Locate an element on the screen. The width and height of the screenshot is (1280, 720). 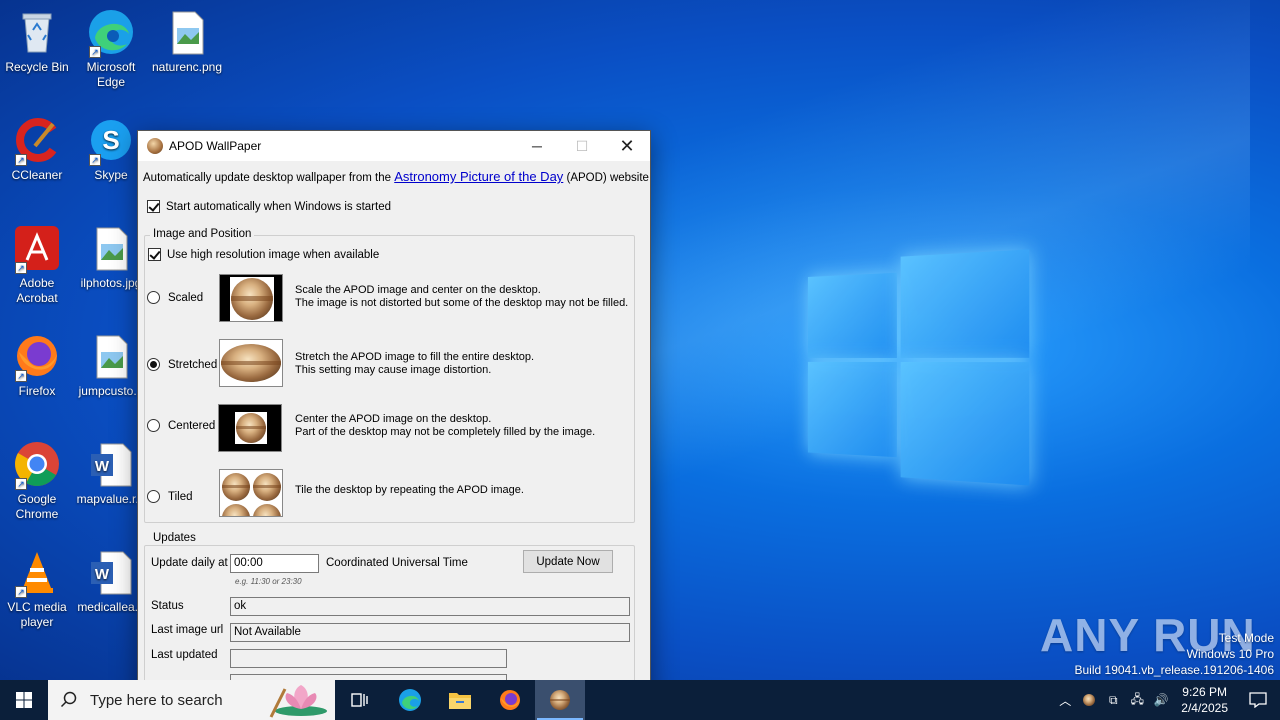
system-tray: ︿ ⧉ 🖧 🔊 9:26 PM 2/4/2025 is located at coordinates (1166, 700).